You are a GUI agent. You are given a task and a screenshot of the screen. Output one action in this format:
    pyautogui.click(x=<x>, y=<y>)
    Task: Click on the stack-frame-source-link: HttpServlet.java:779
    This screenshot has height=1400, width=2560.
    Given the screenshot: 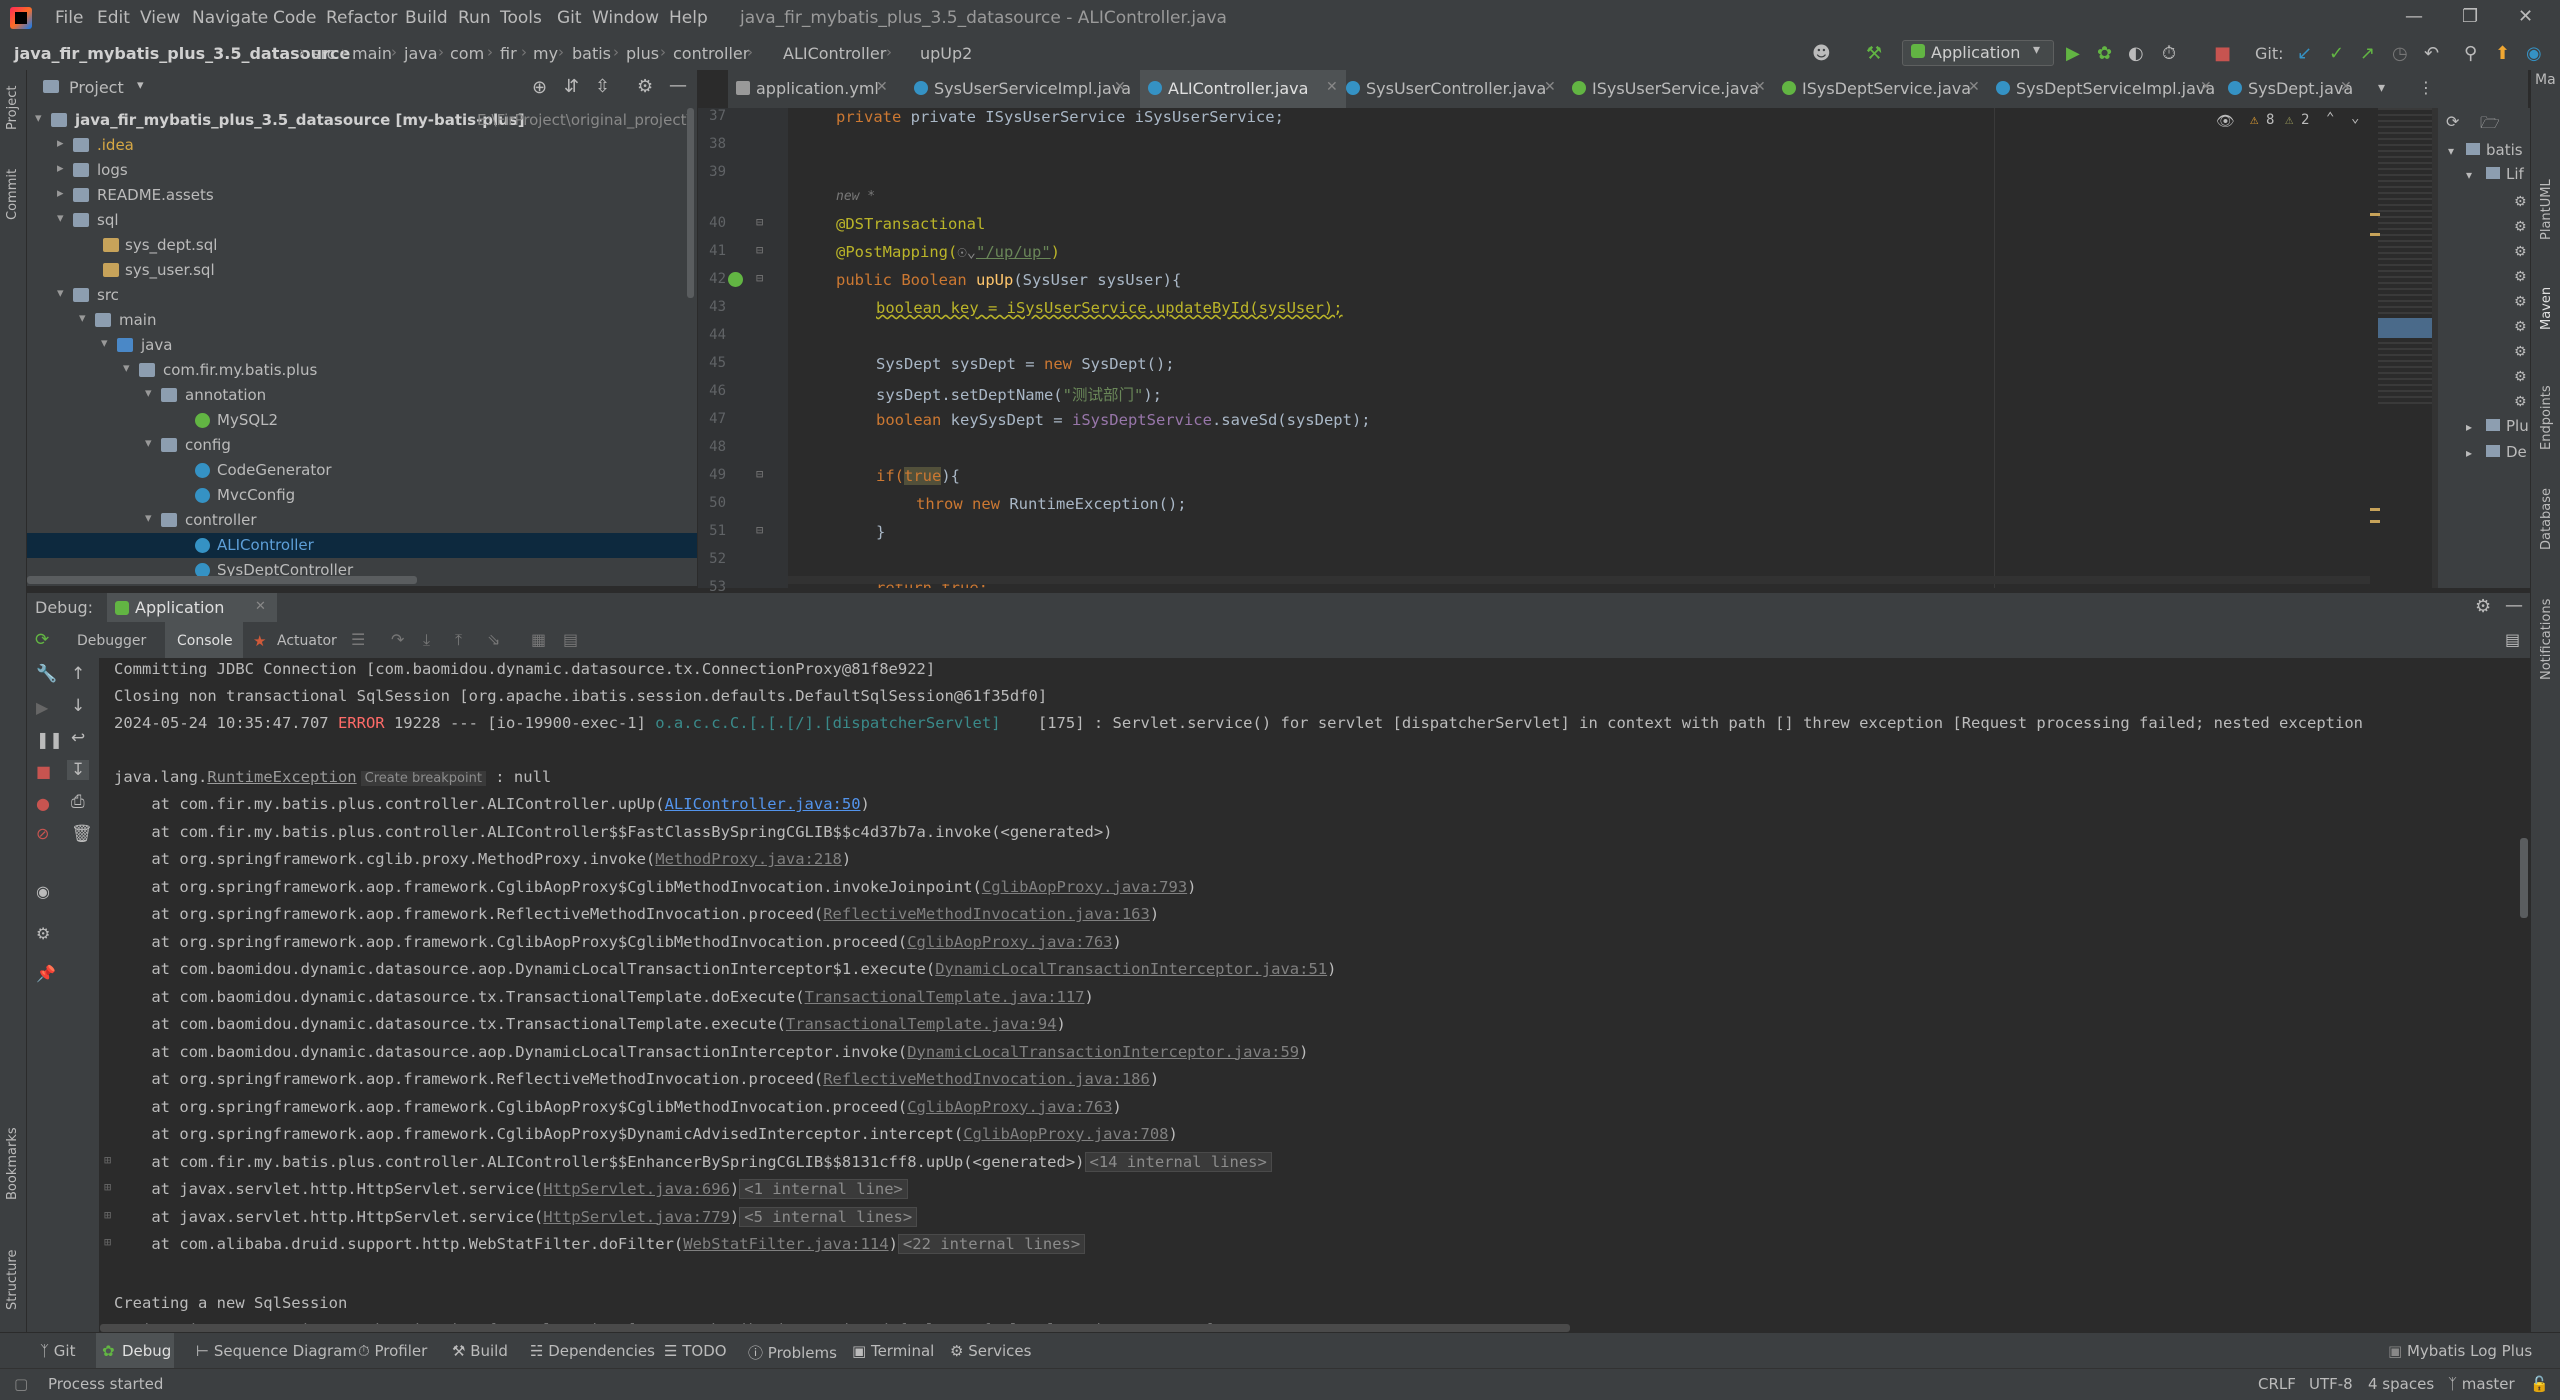 What is the action you would take?
    pyautogui.click(x=636, y=1217)
    